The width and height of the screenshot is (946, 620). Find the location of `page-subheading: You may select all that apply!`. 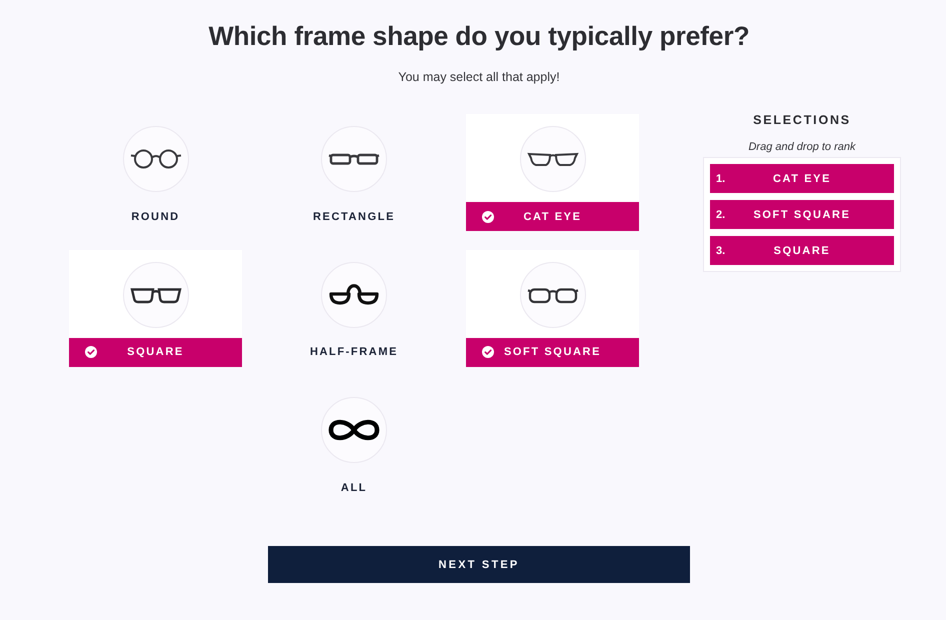

page-subheading: You may select all that apply! is located at coordinates (479, 77).